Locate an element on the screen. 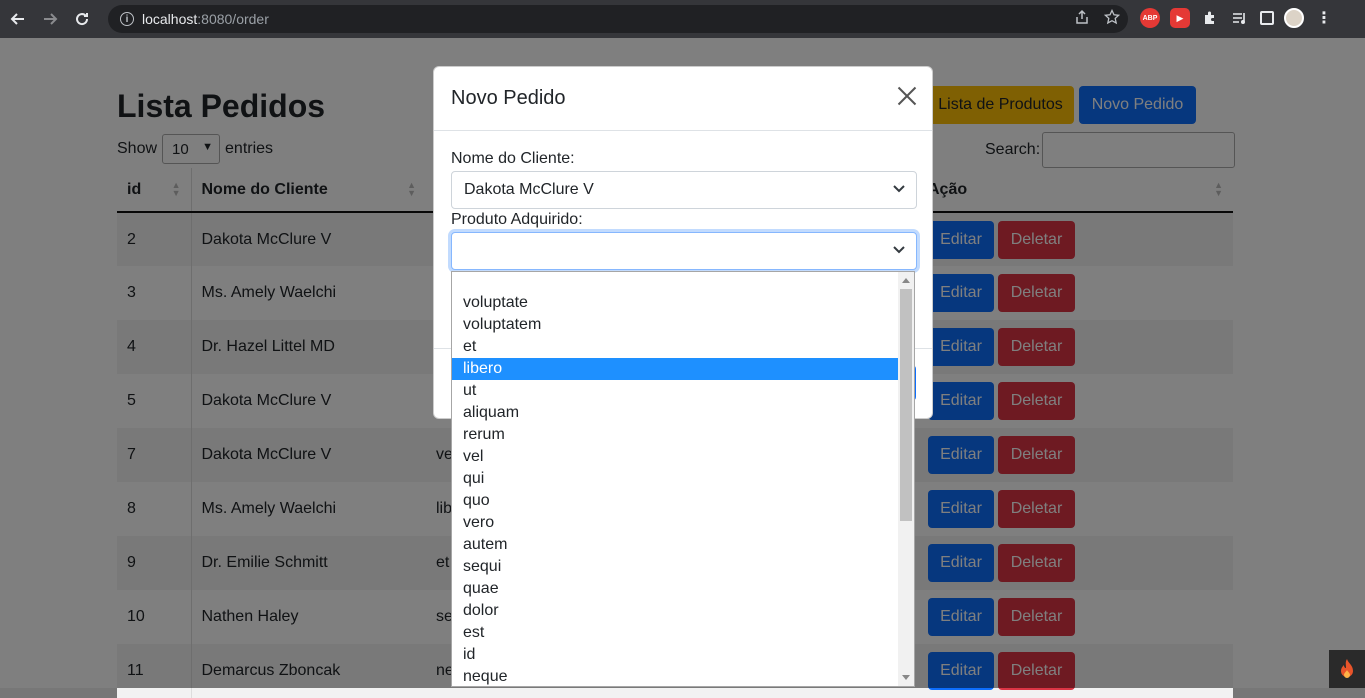 This screenshot has height=698, width=1365. dropdown-option: aliquam is located at coordinates (675, 413).